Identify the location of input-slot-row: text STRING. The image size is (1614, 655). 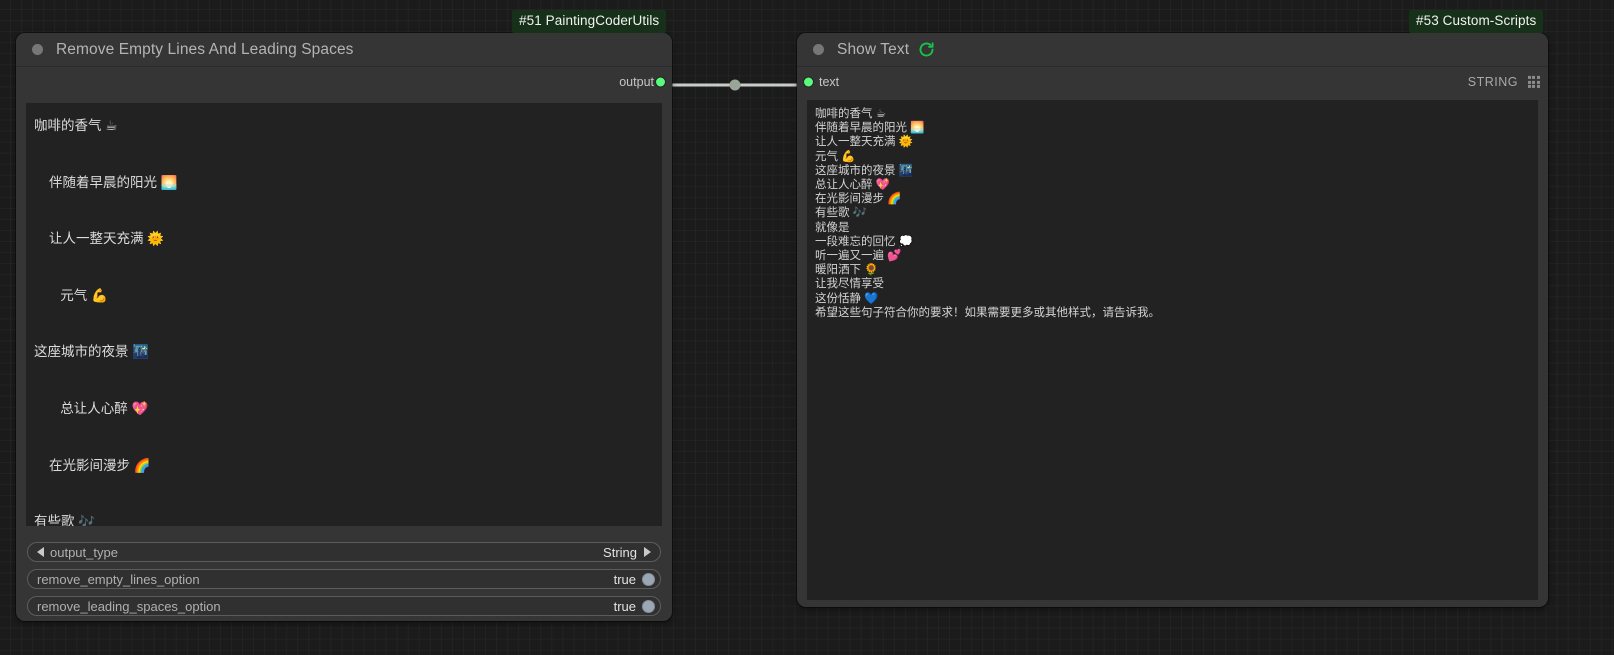
(1172, 82).